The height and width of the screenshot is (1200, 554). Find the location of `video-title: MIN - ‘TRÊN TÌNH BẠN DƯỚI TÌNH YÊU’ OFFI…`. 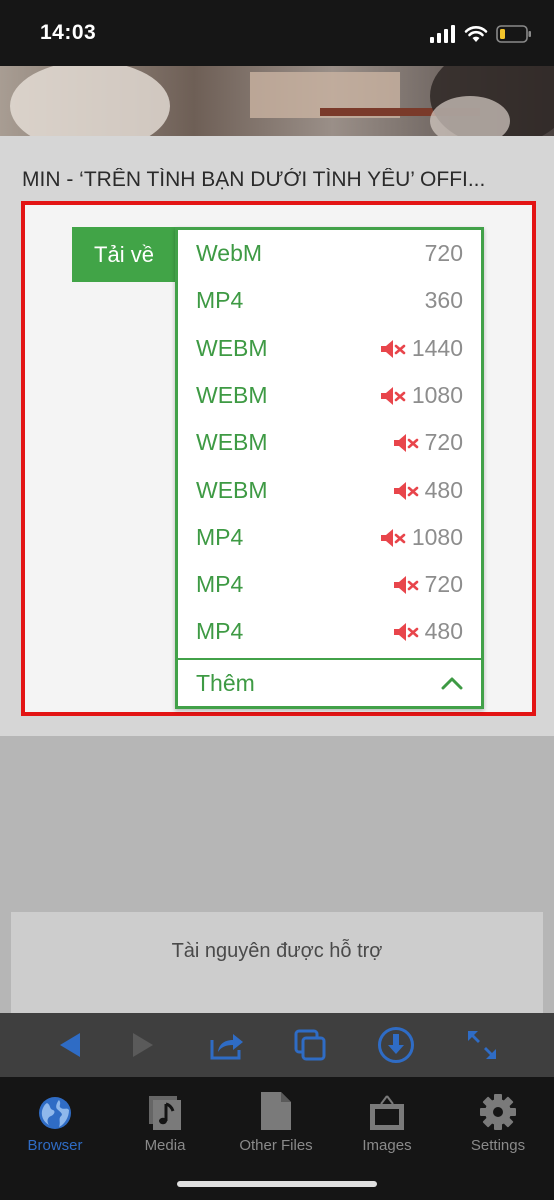

video-title: MIN - ‘TRÊN TÌNH BẠN DƯỚI TÌNH YÊU’ OFFI… is located at coordinates (254, 179).